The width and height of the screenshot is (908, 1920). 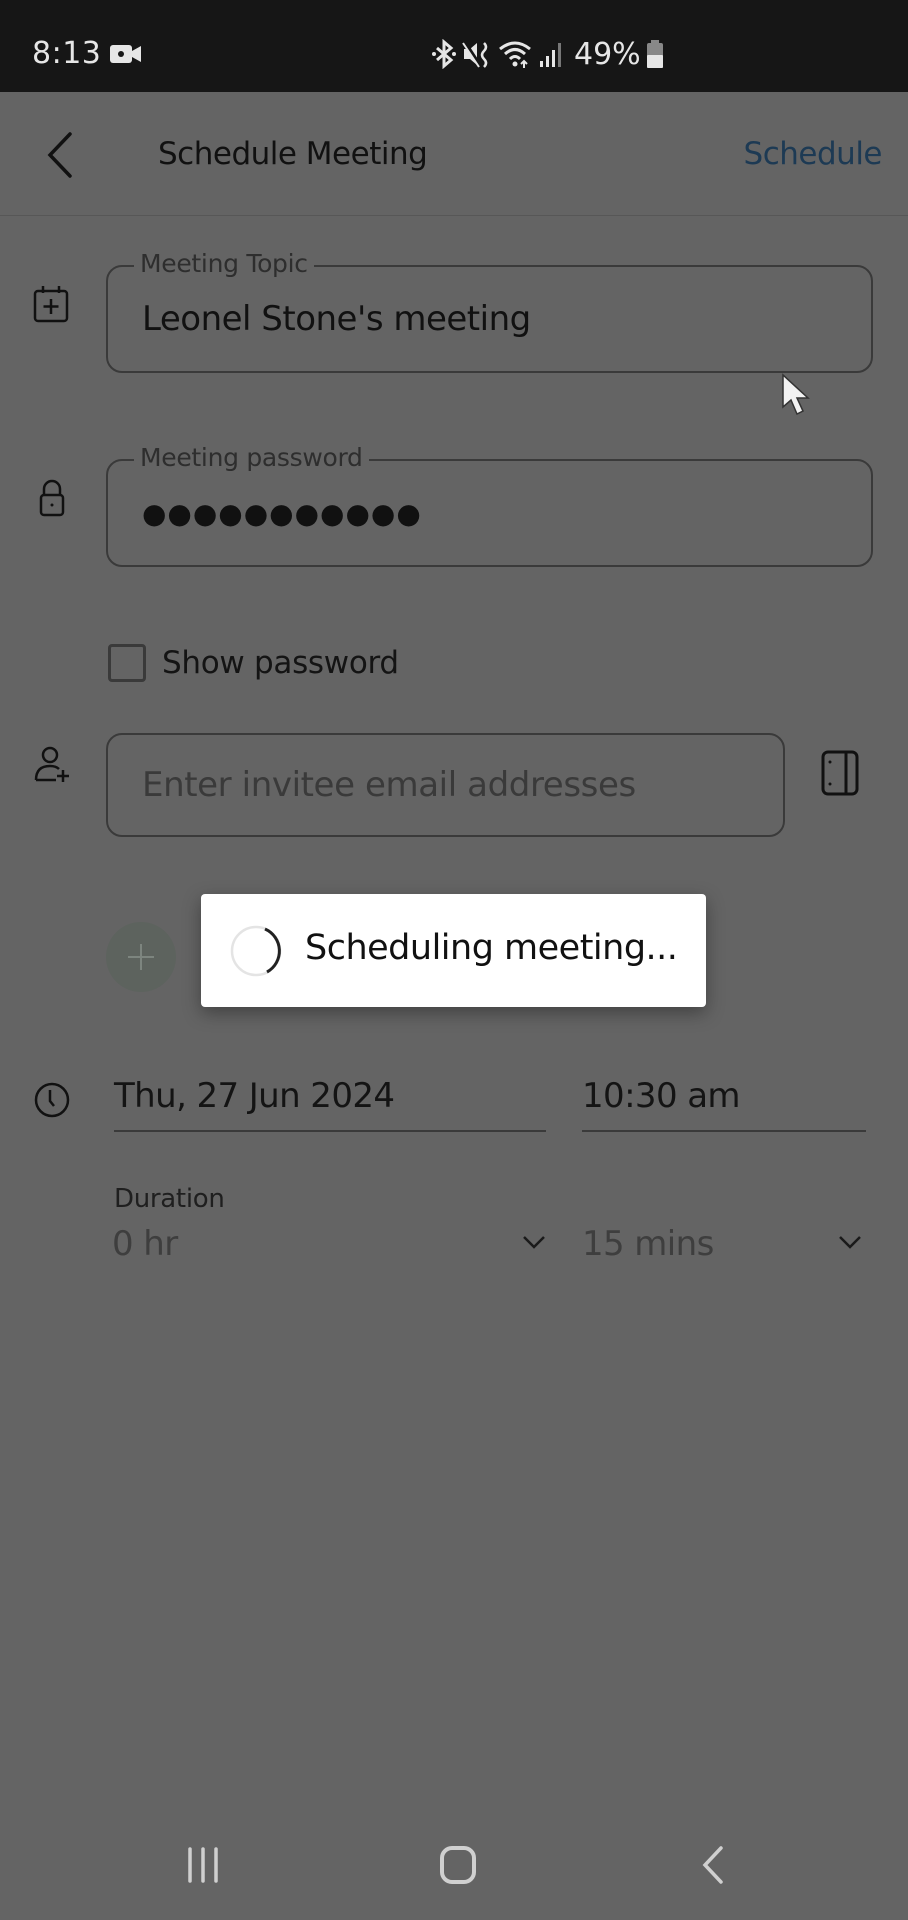 What do you see at coordinates (724, 1245) in the screenshot?
I see `duration-minutes-dropdown: 15 mins` at bounding box center [724, 1245].